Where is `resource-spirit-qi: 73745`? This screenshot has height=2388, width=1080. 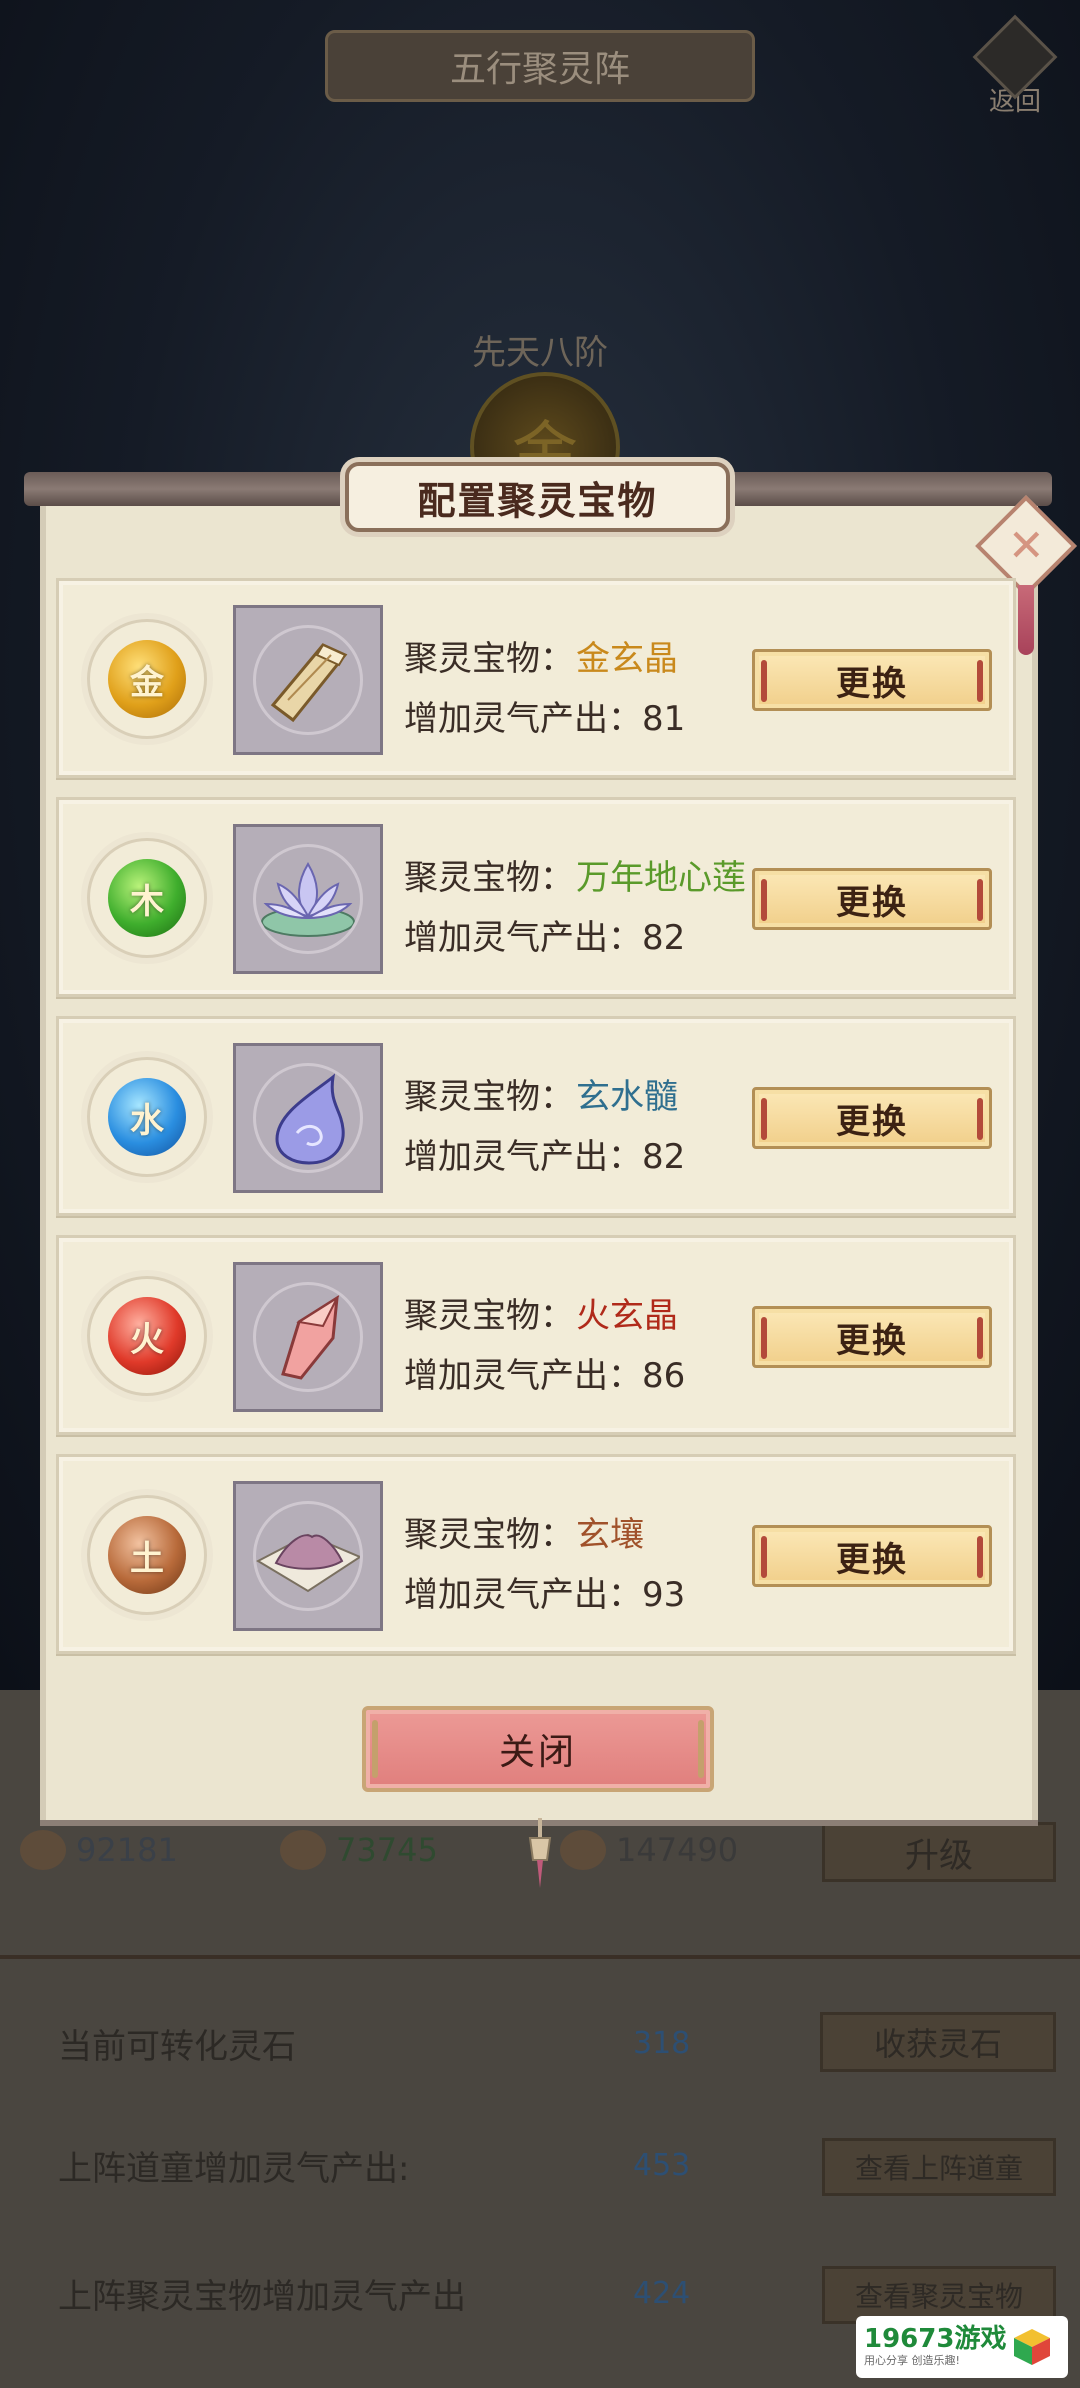
resource-spirit-qi: 73745 is located at coordinates (359, 1850).